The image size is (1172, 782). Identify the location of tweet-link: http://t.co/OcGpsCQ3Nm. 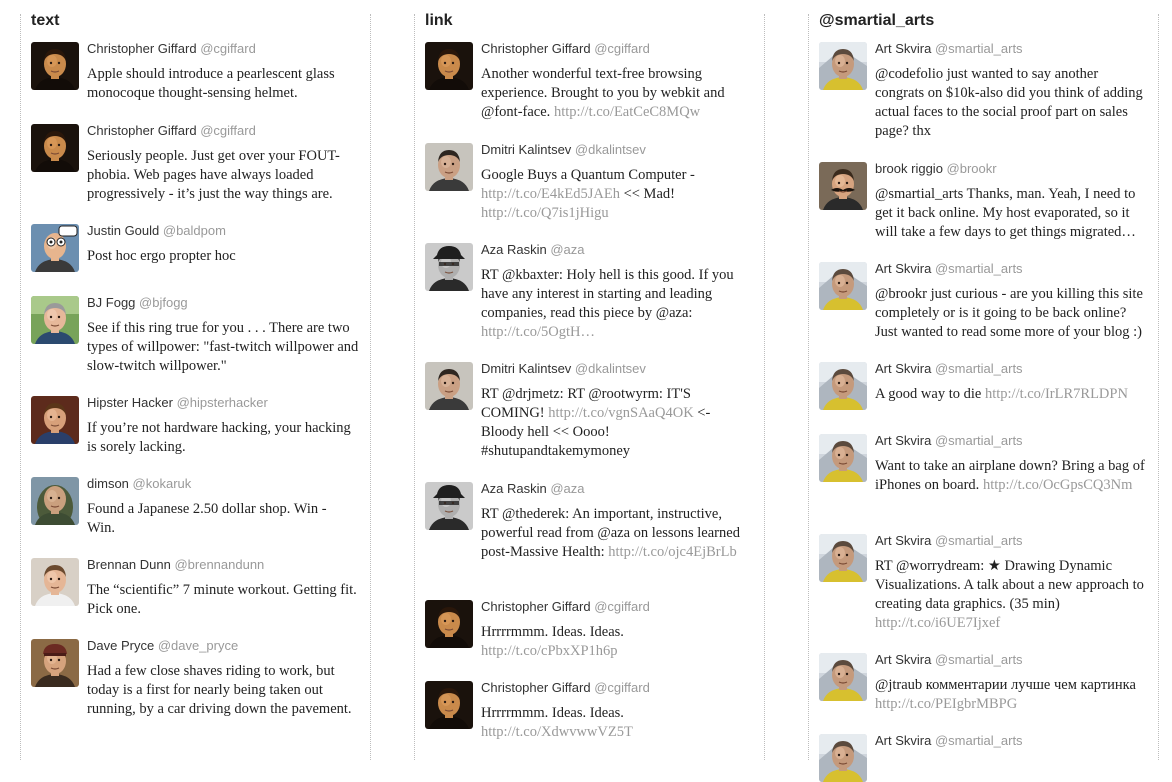
(1057, 485).